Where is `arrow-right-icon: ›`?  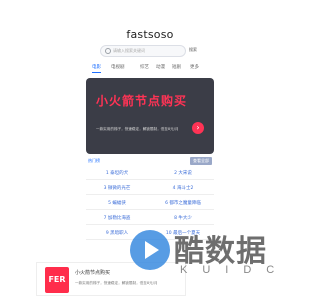
arrow-right-icon: › is located at coordinates (198, 128).